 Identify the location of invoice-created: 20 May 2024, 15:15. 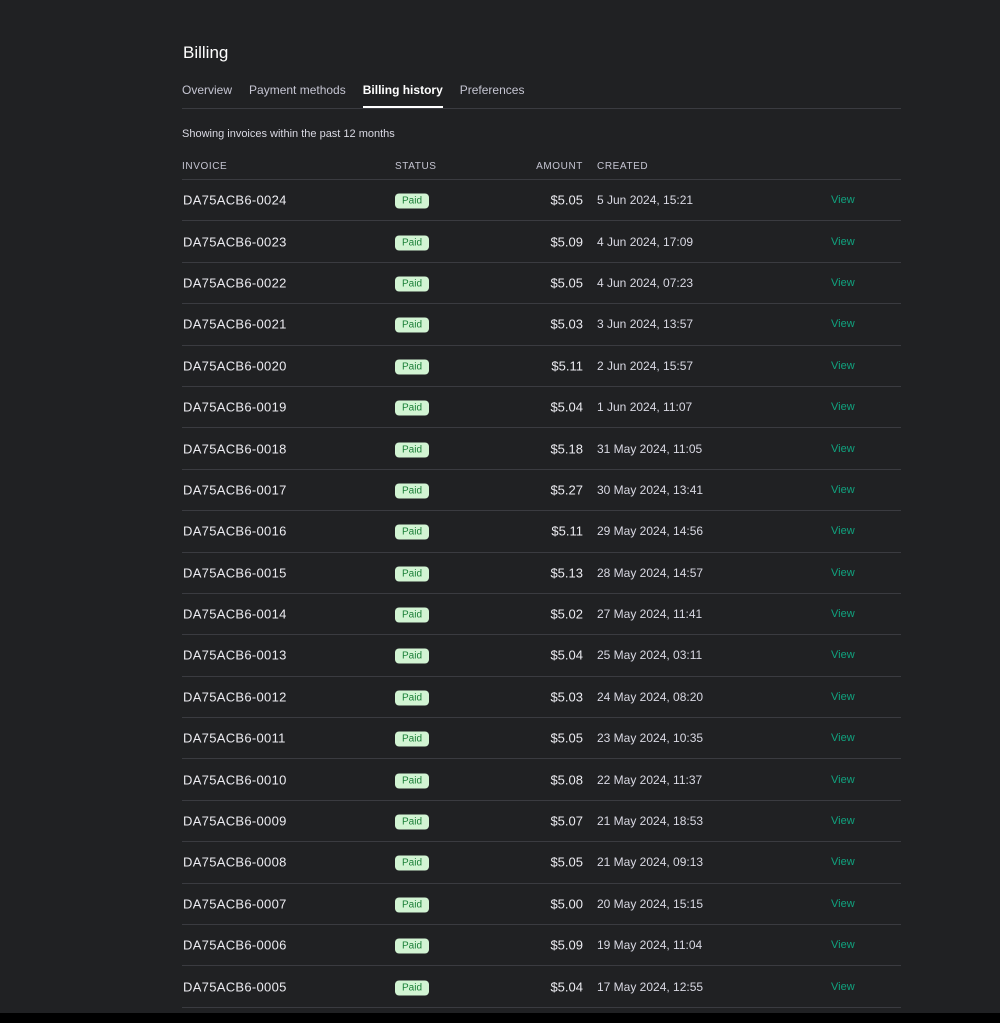
(650, 903).